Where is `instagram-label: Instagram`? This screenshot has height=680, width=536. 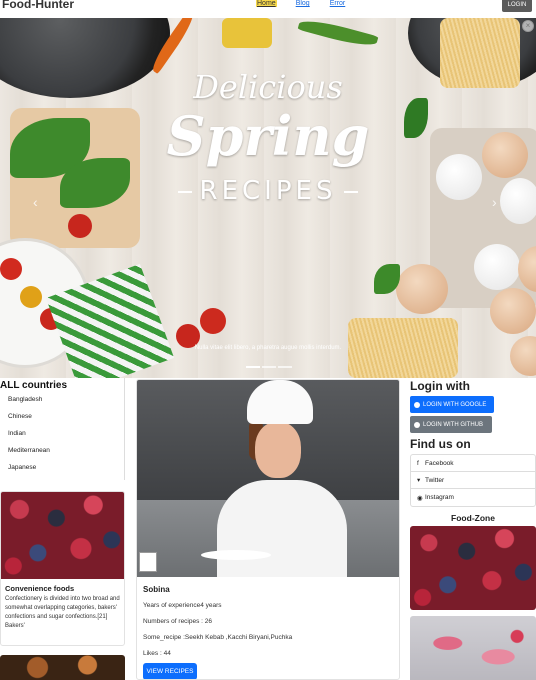 instagram-label: Instagram is located at coordinates (439, 497).